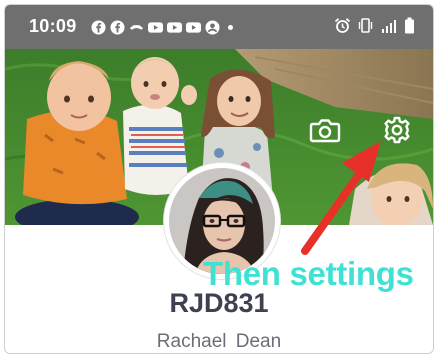 The height and width of the screenshot is (356, 436). I want to click on controller-icon, so click(136, 27).